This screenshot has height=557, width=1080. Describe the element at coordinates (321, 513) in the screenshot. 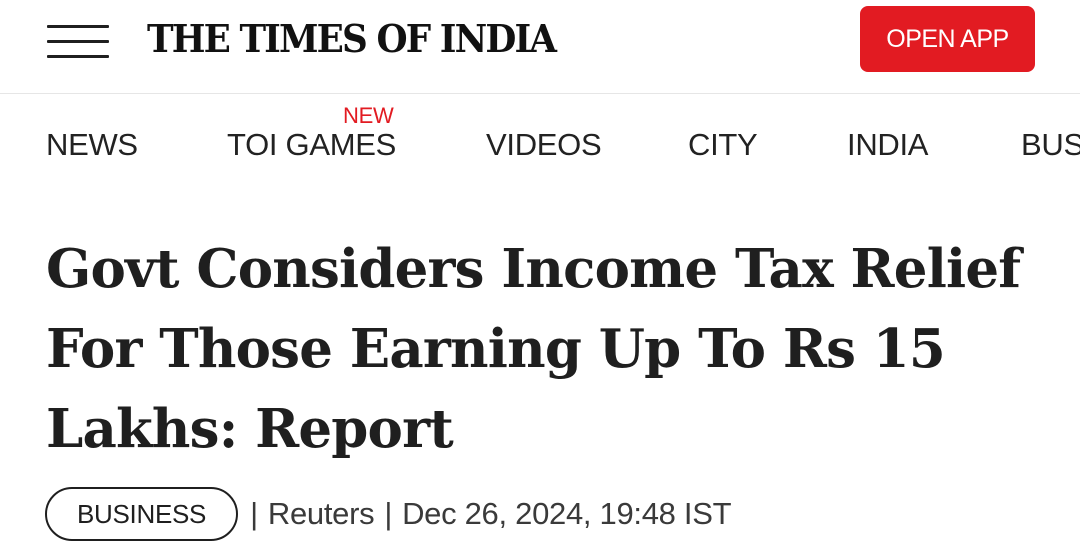

I see `article-source: Reuters` at that location.